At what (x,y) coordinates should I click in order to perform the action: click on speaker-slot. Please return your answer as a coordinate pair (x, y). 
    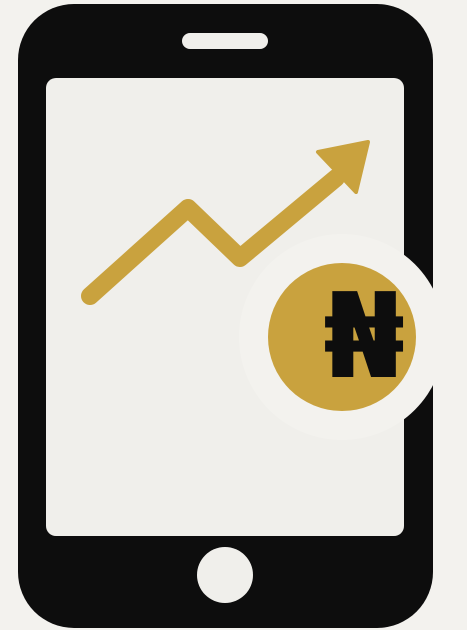
    Looking at the image, I should click on (225, 41).